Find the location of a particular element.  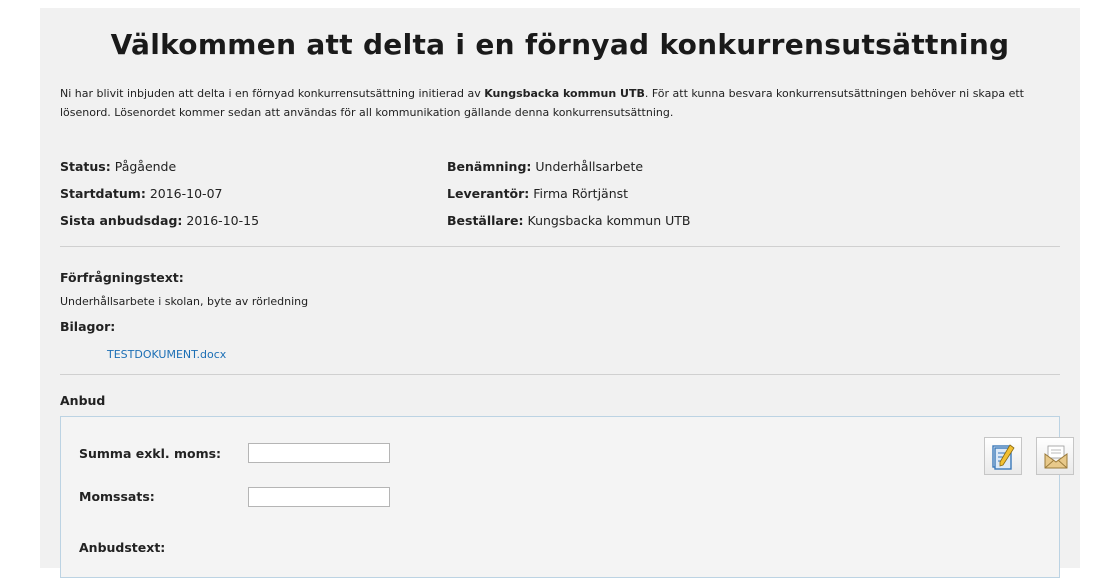

status-label: Status: is located at coordinates (85, 166).